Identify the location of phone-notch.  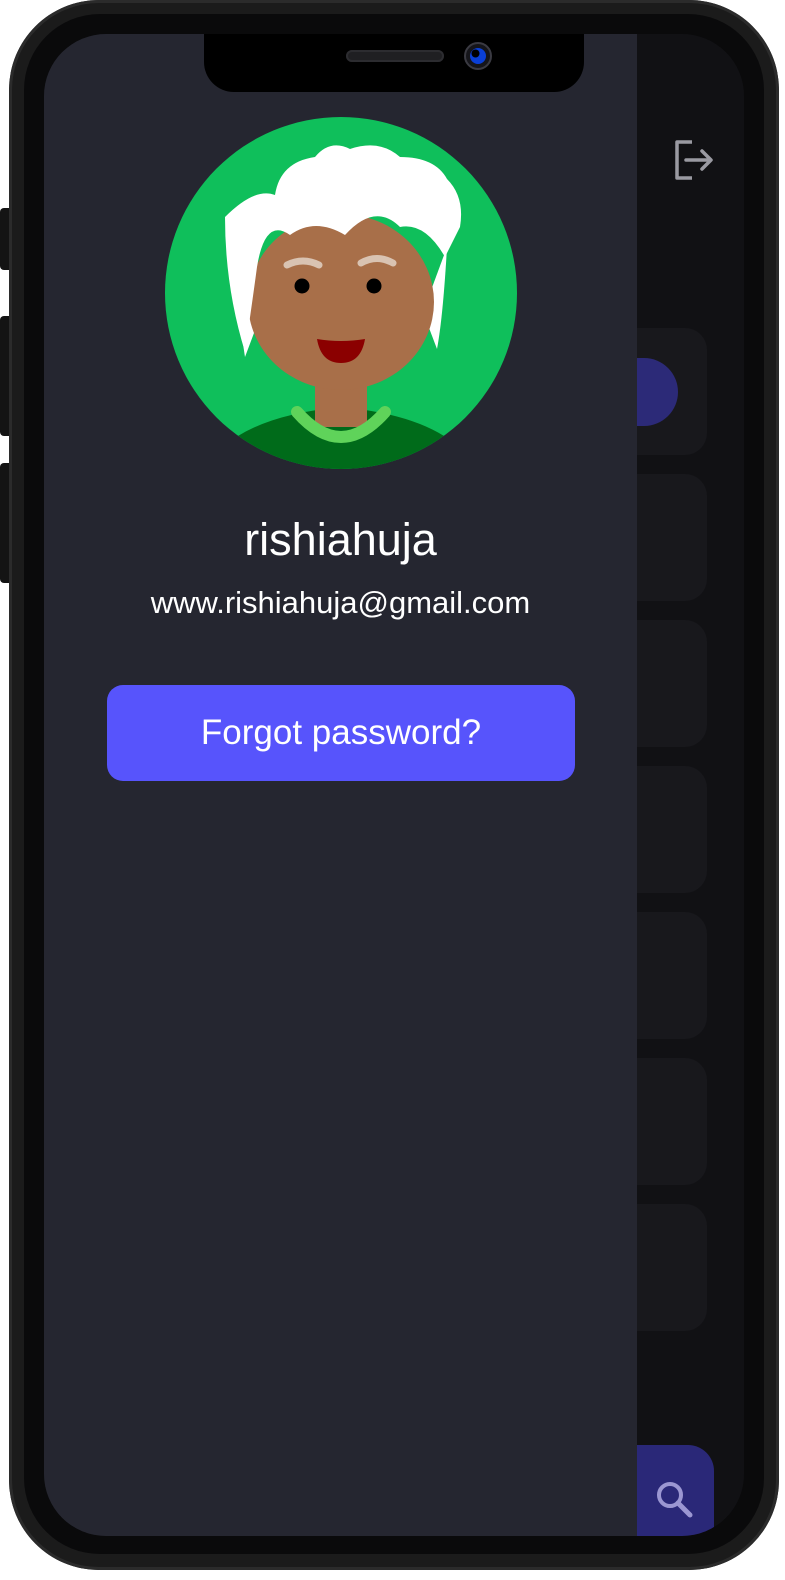
(394, 63).